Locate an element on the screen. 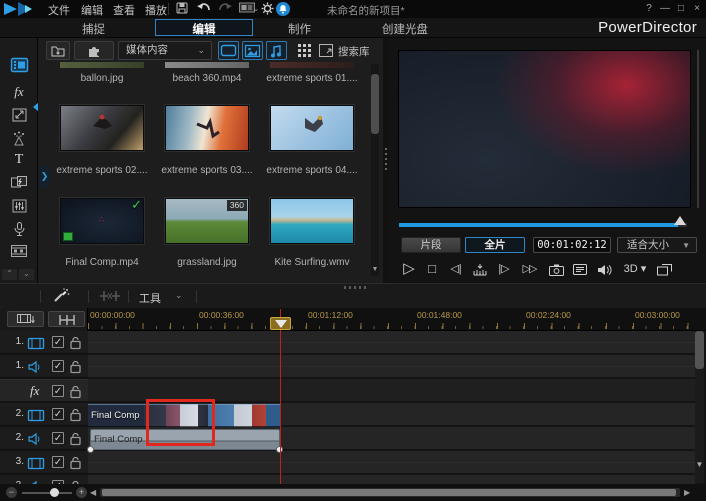 This screenshot has height=501, width=706. media-room-icon is located at coordinates (19, 66).